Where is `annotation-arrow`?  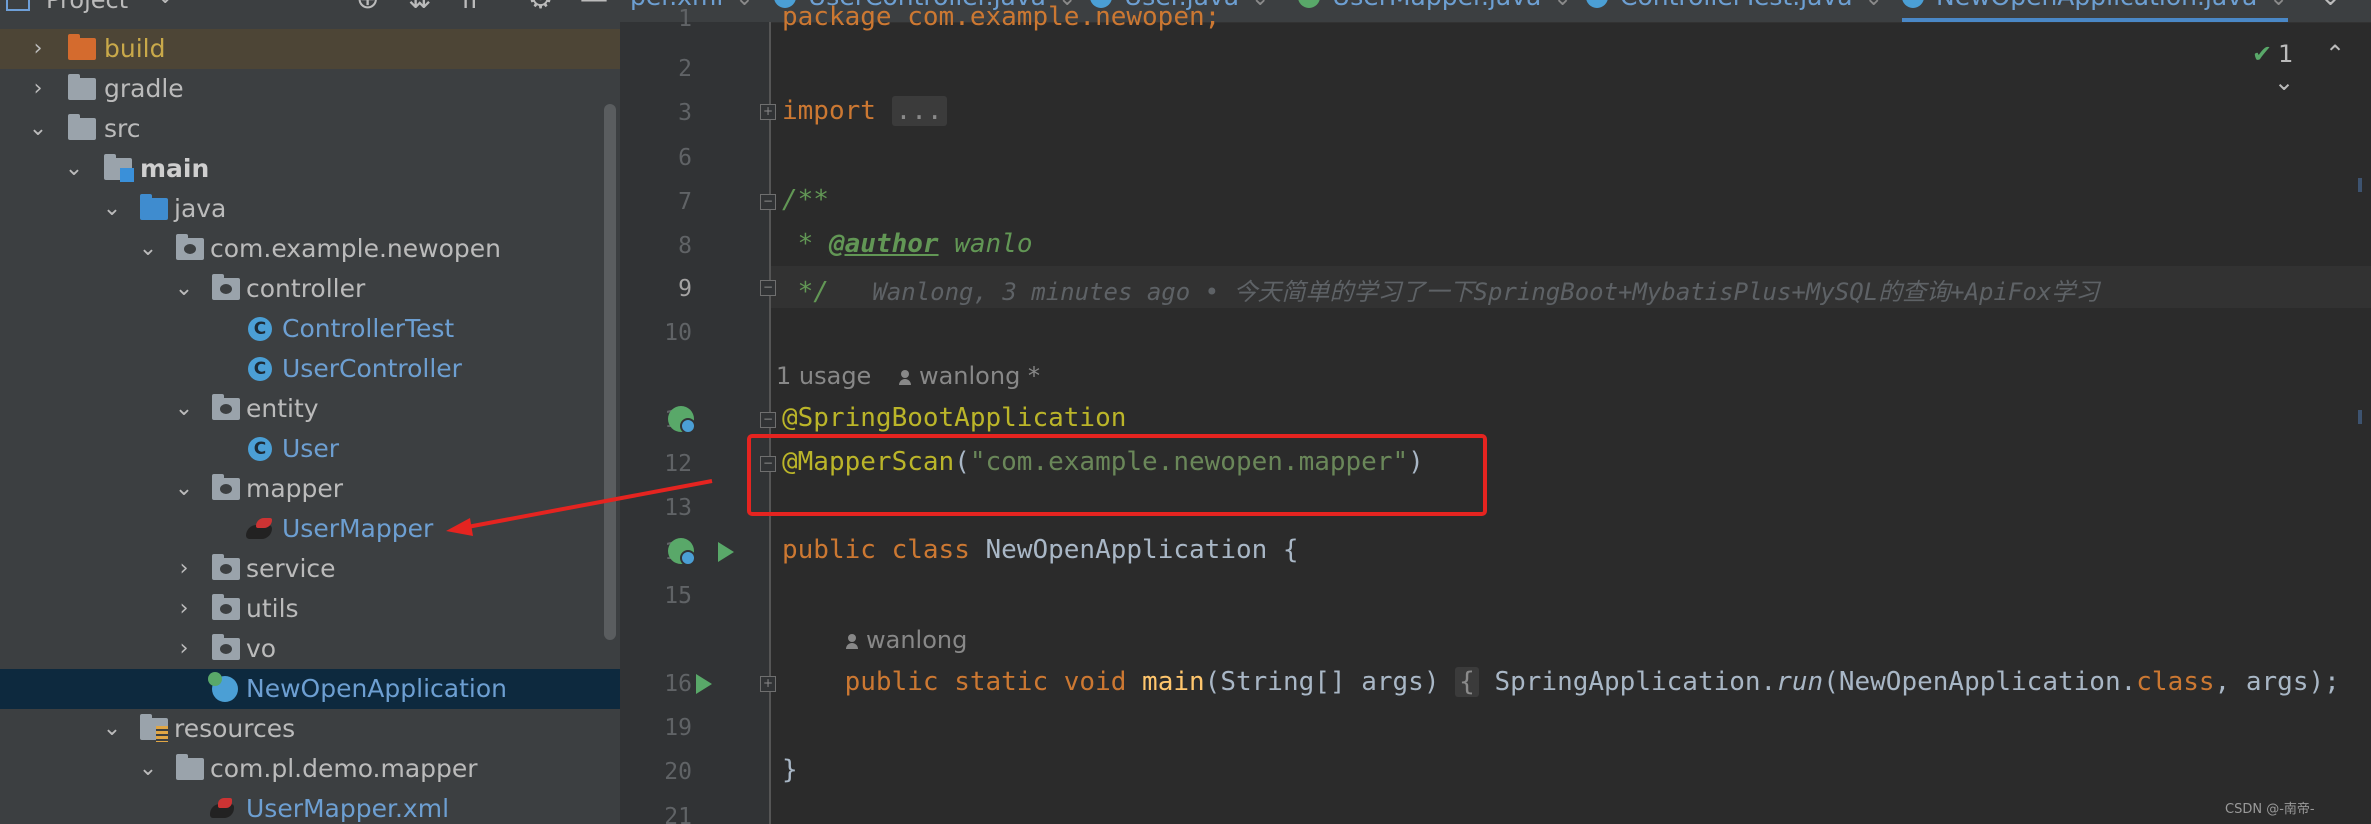 annotation-arrow is located at coordinates (579, 507).